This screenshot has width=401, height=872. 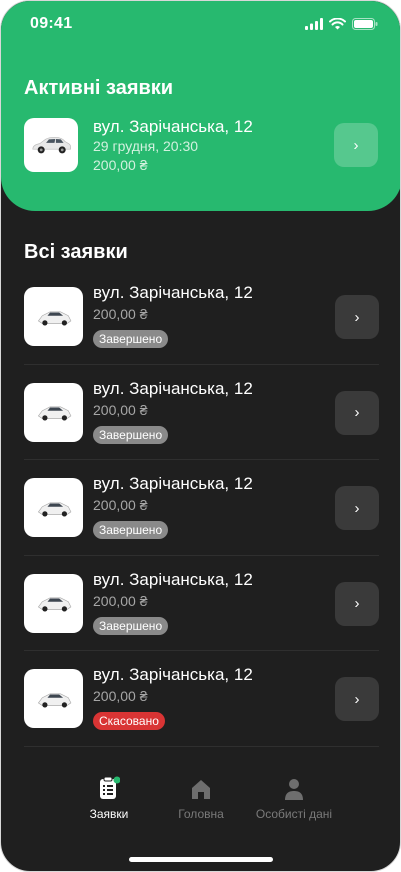 I want to click on nav-label: Заявки, so click(x=109, y=814).